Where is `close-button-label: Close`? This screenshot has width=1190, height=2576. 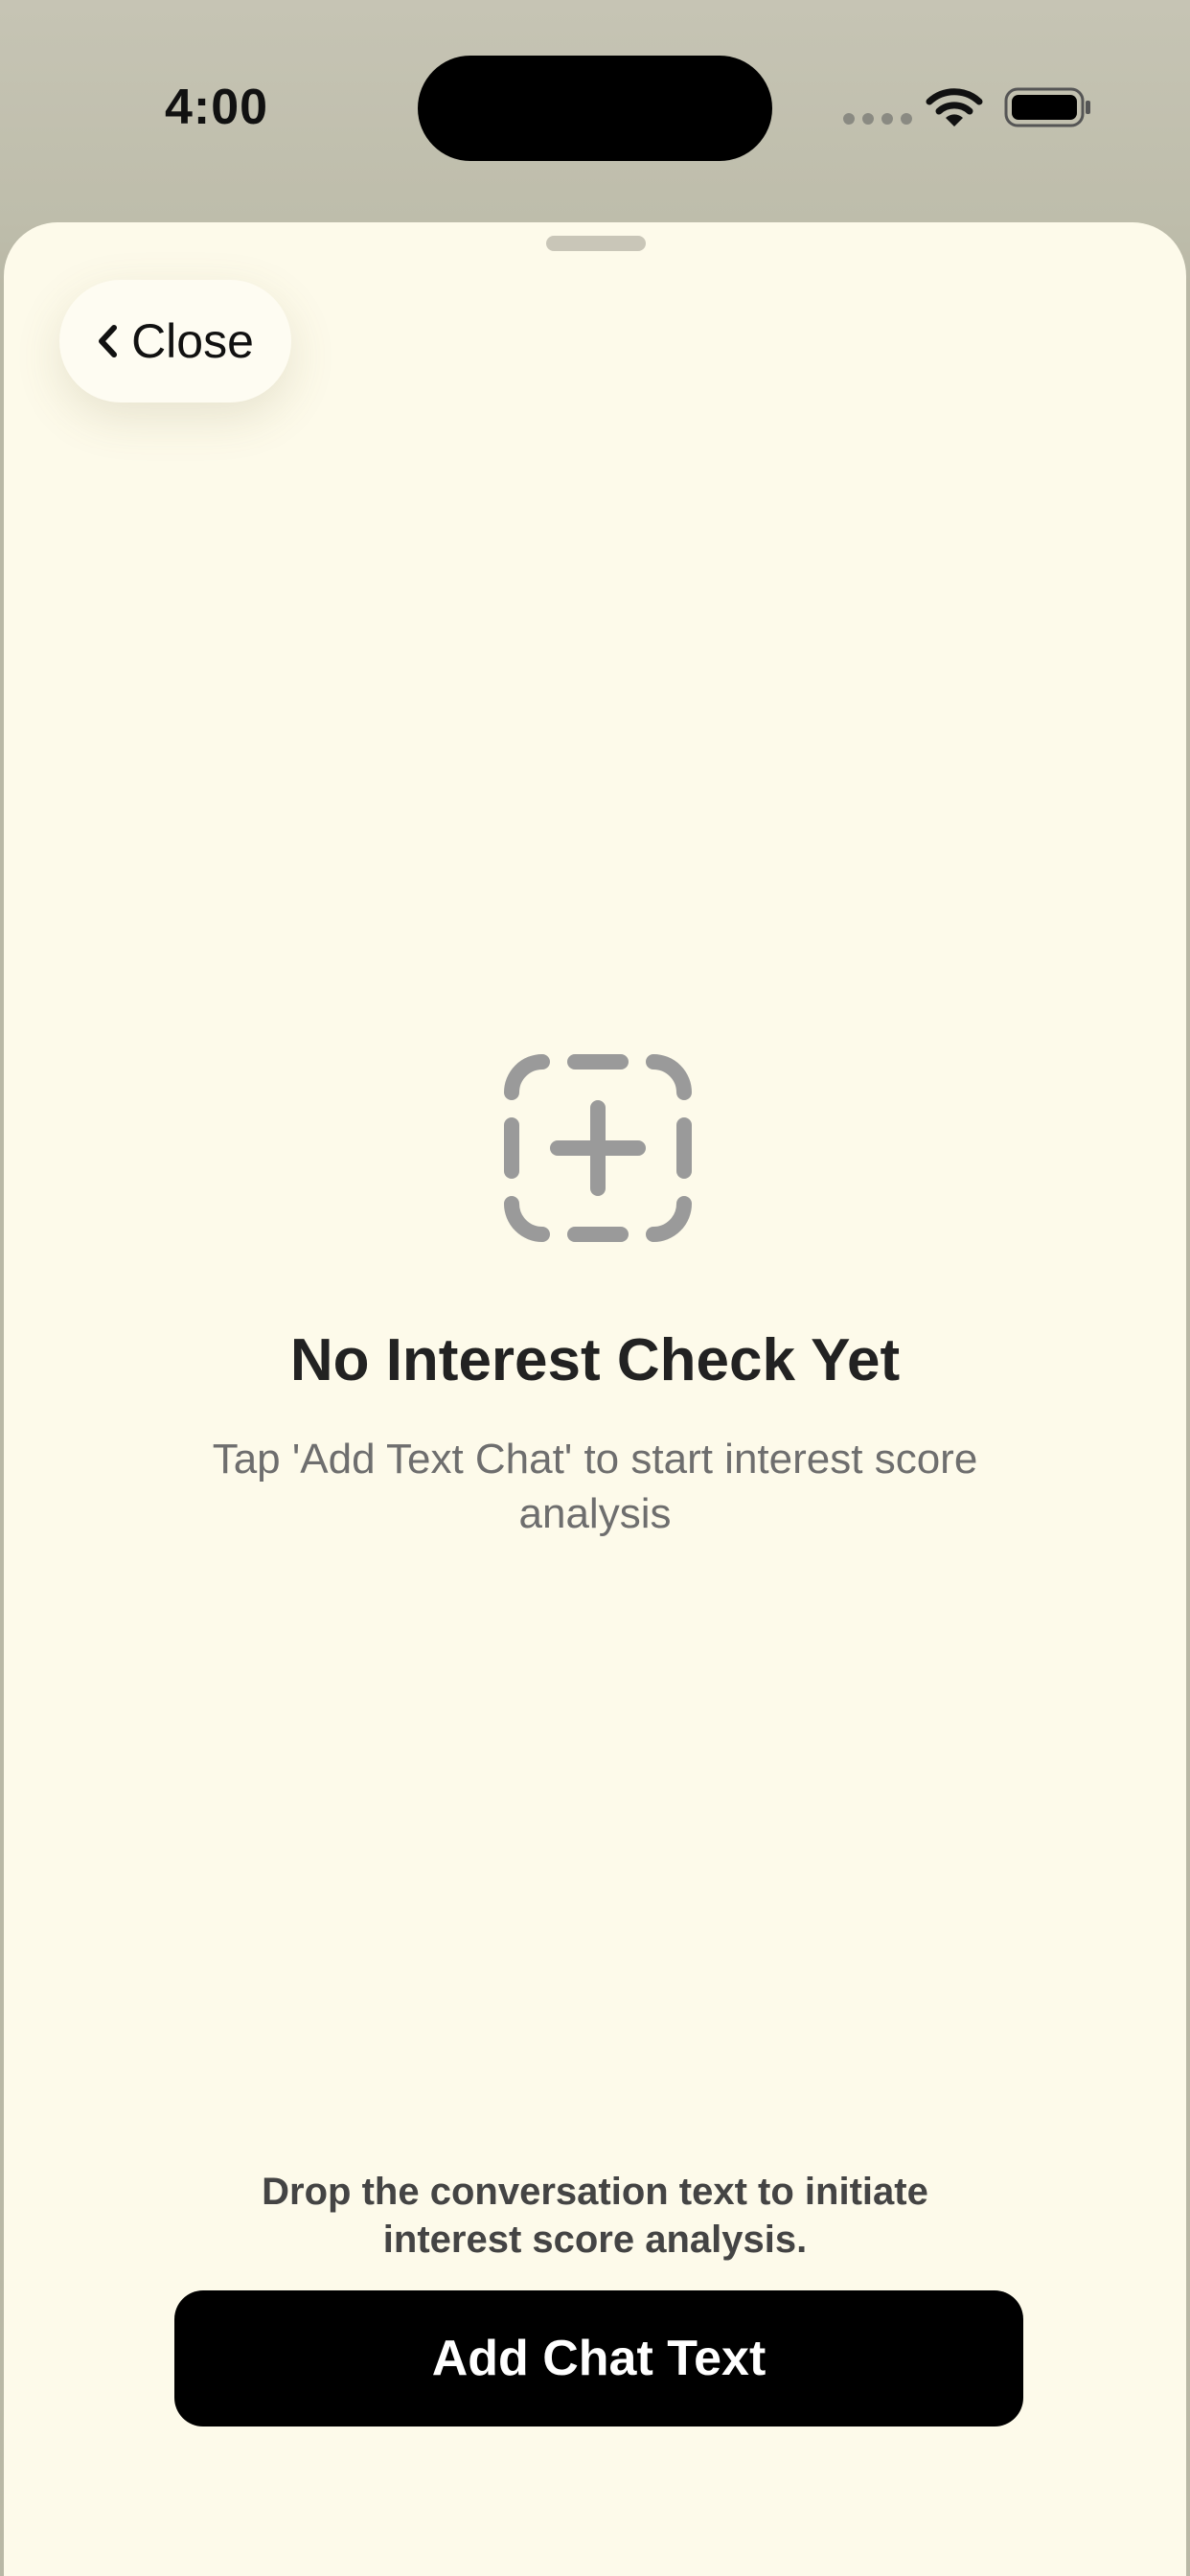
close-button-label: Close is located at coordinates (193, 341).